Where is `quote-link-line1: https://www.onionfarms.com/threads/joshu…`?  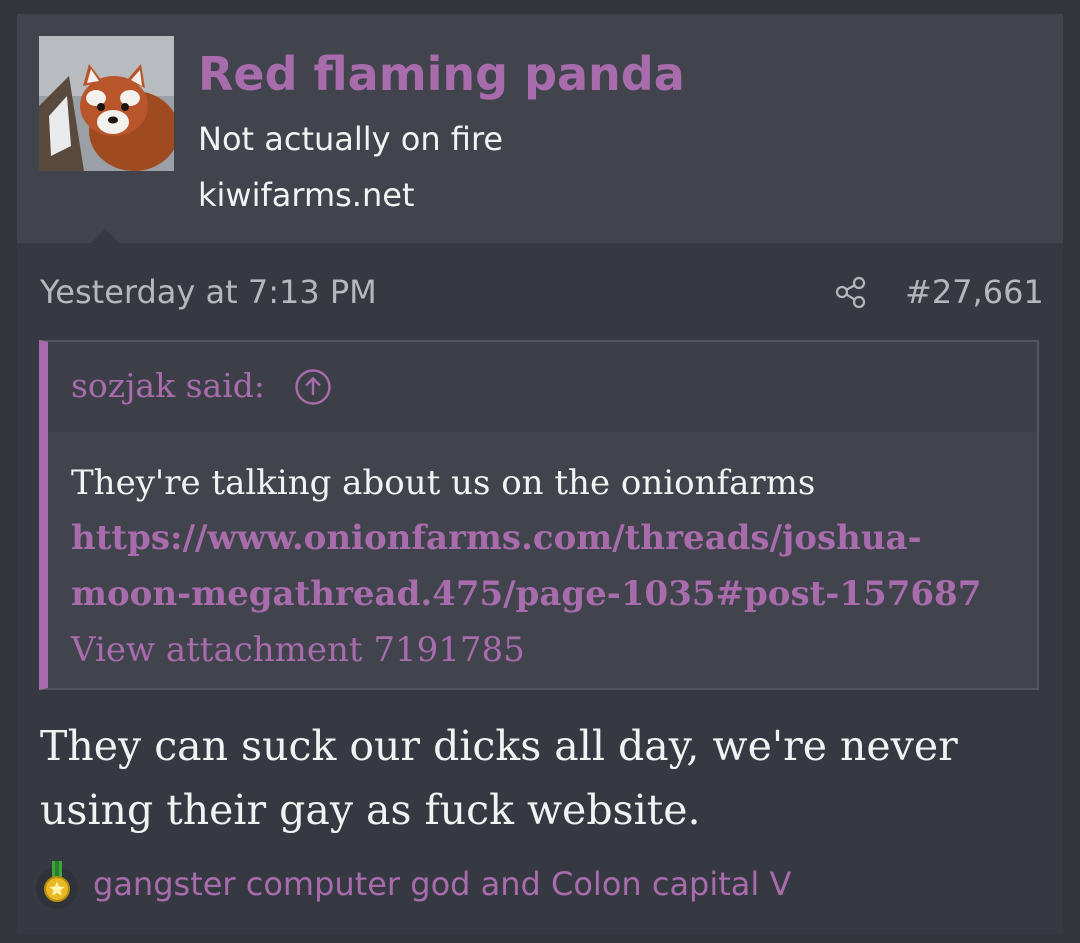
quote-link-line1: https://www.onionfarms.com/threads/joshu… is located at coordinates (496, 538).